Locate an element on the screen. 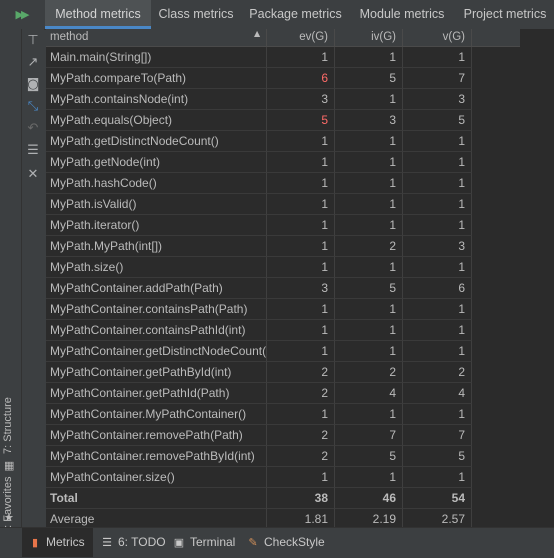 The height and width of the screenshot is (558, 554). export-icon: ↗ is located at coordinates (33, 63).